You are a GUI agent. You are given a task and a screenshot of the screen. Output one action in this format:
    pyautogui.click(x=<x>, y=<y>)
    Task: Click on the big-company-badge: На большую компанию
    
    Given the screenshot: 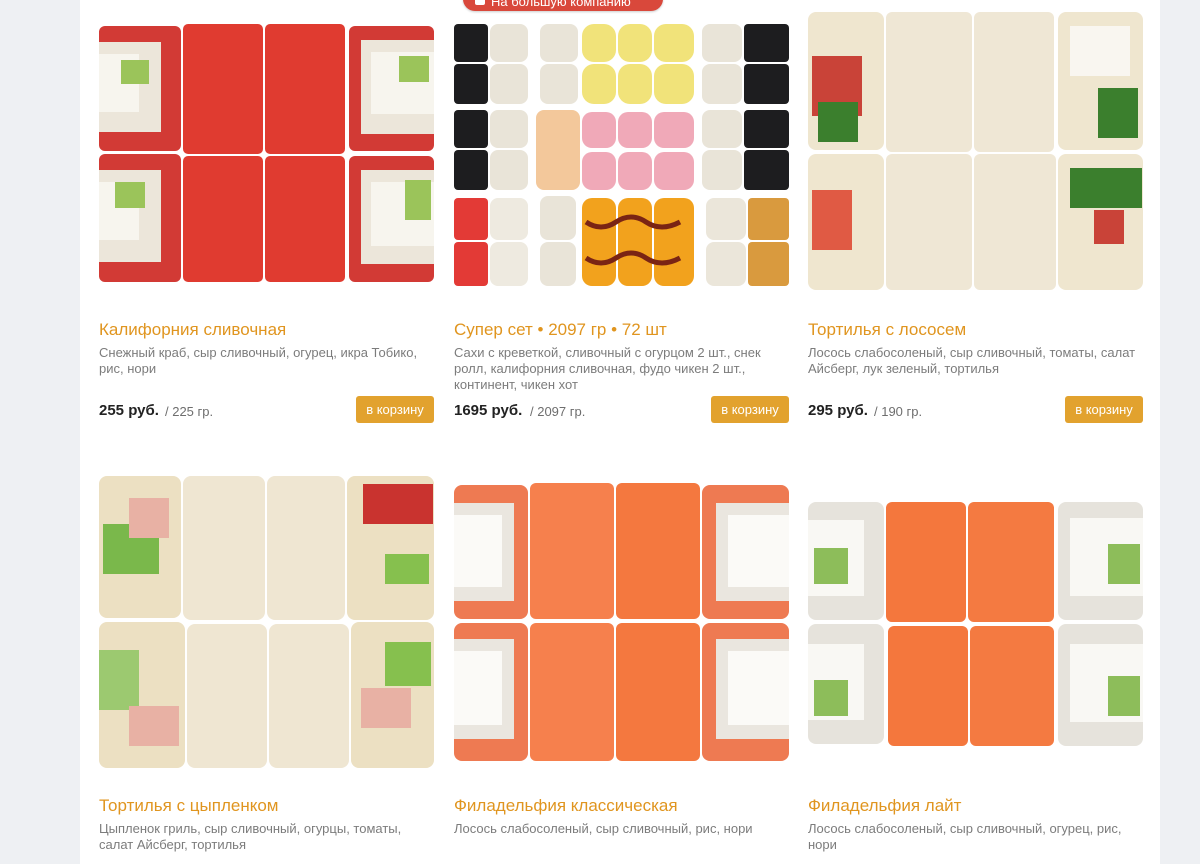 What is the action you would take?
    pyautogui.click(x=563, y=5)
    